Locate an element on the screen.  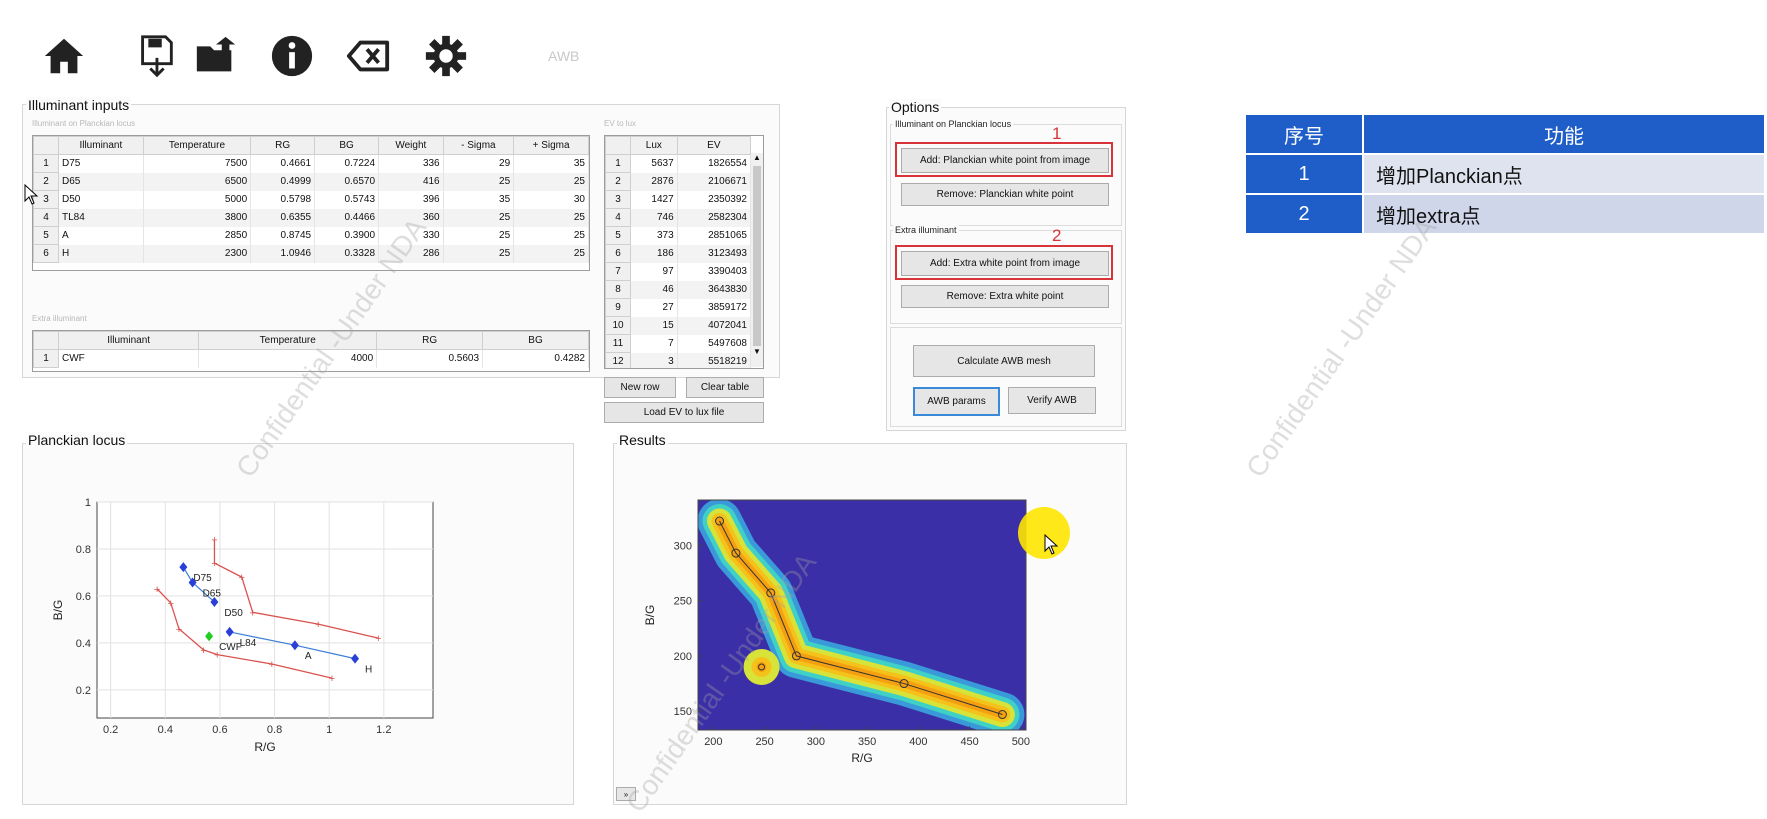
table-row: 5 A 2850 0.8745 0.3900 330 25 25 is located at coordinates (311, 235).